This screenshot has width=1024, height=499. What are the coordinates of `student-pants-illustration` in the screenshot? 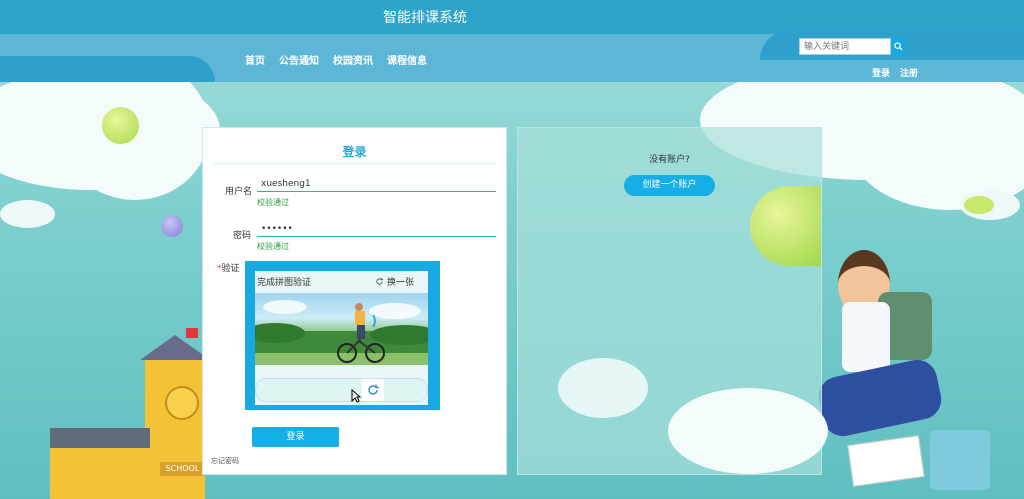 It's located at (880, 398).